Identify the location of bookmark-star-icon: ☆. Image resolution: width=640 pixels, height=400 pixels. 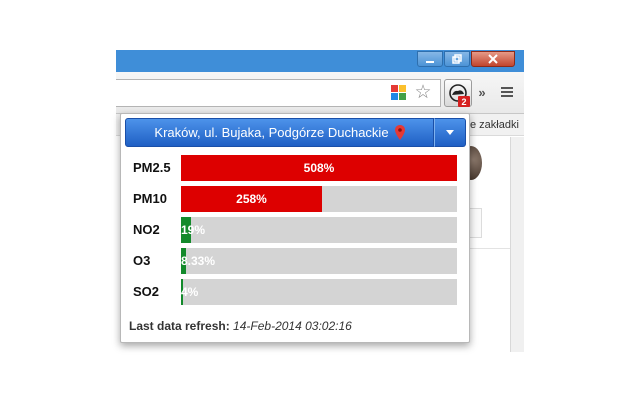
(423, 92).